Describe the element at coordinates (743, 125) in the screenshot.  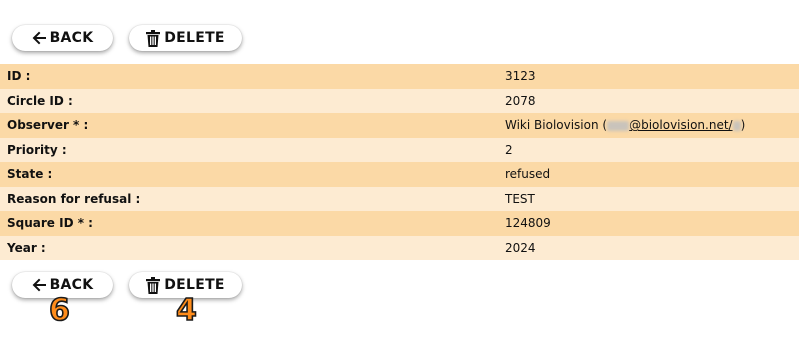
I see `observer-suffix: )` at that location.